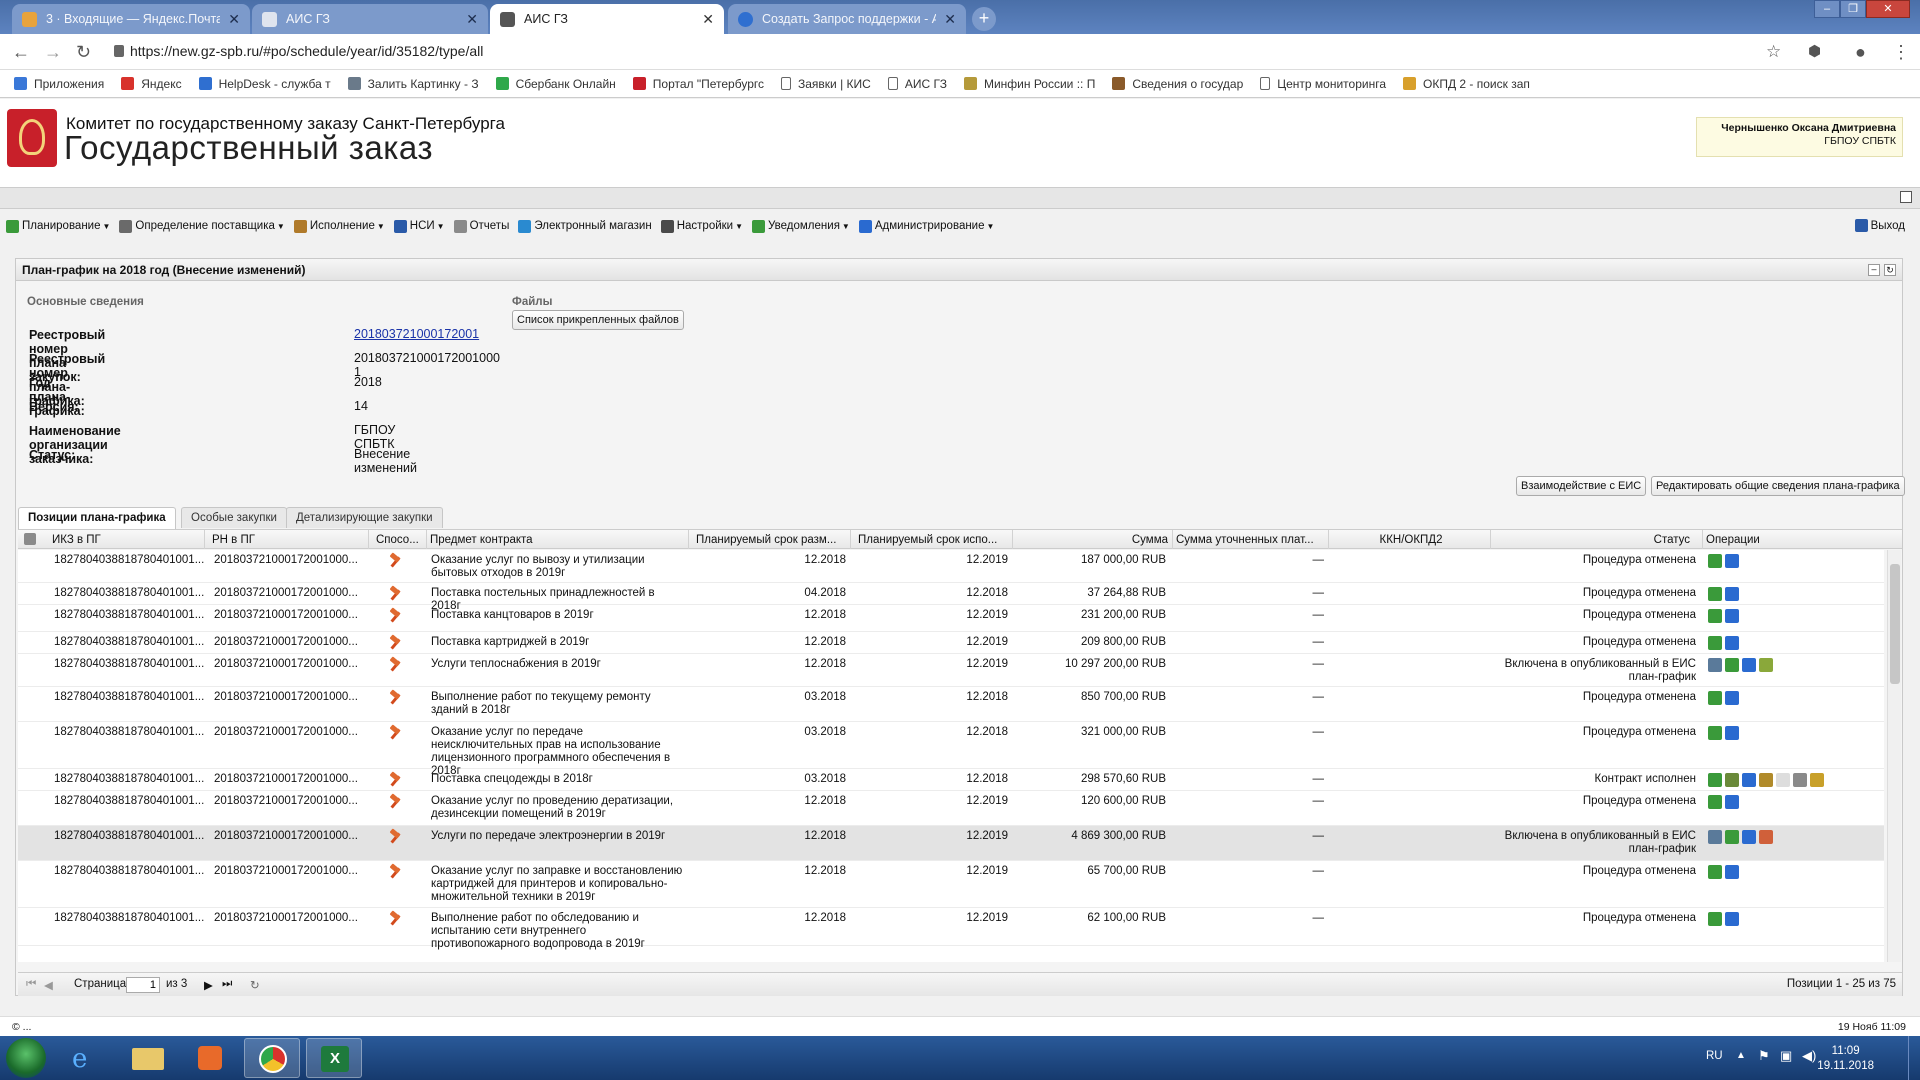 This screenshot has width=1920, height=1080. I want to click on tab-special-purchases: Особые закупки, so click(234, 517).